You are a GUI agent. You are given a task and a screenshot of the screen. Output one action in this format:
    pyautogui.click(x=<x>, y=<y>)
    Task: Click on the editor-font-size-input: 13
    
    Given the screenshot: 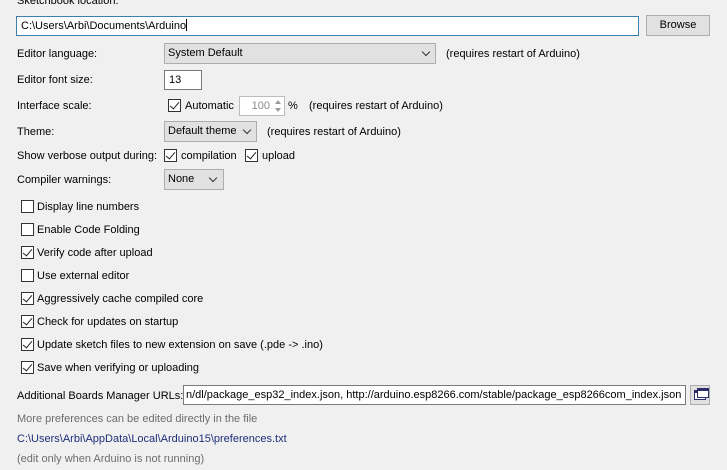 What is the action you would take?
    pyautogui.click(x=183, y=80)
    